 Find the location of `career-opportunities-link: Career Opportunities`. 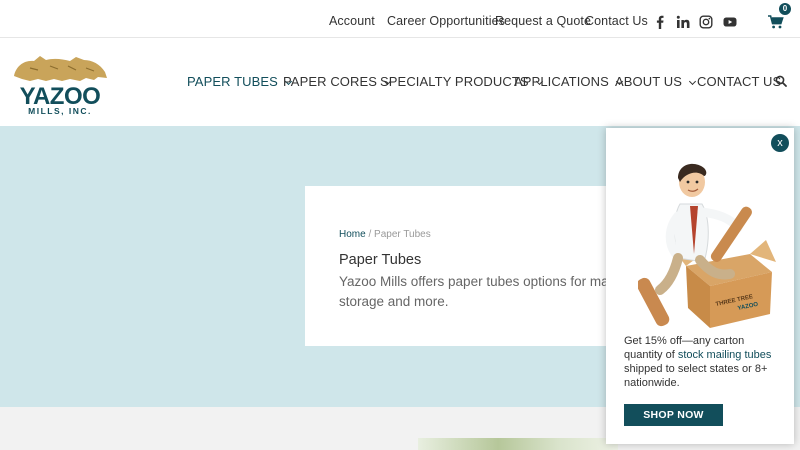

career-opportunities-link: Career Opportunities is located at coordinates (446, 21).